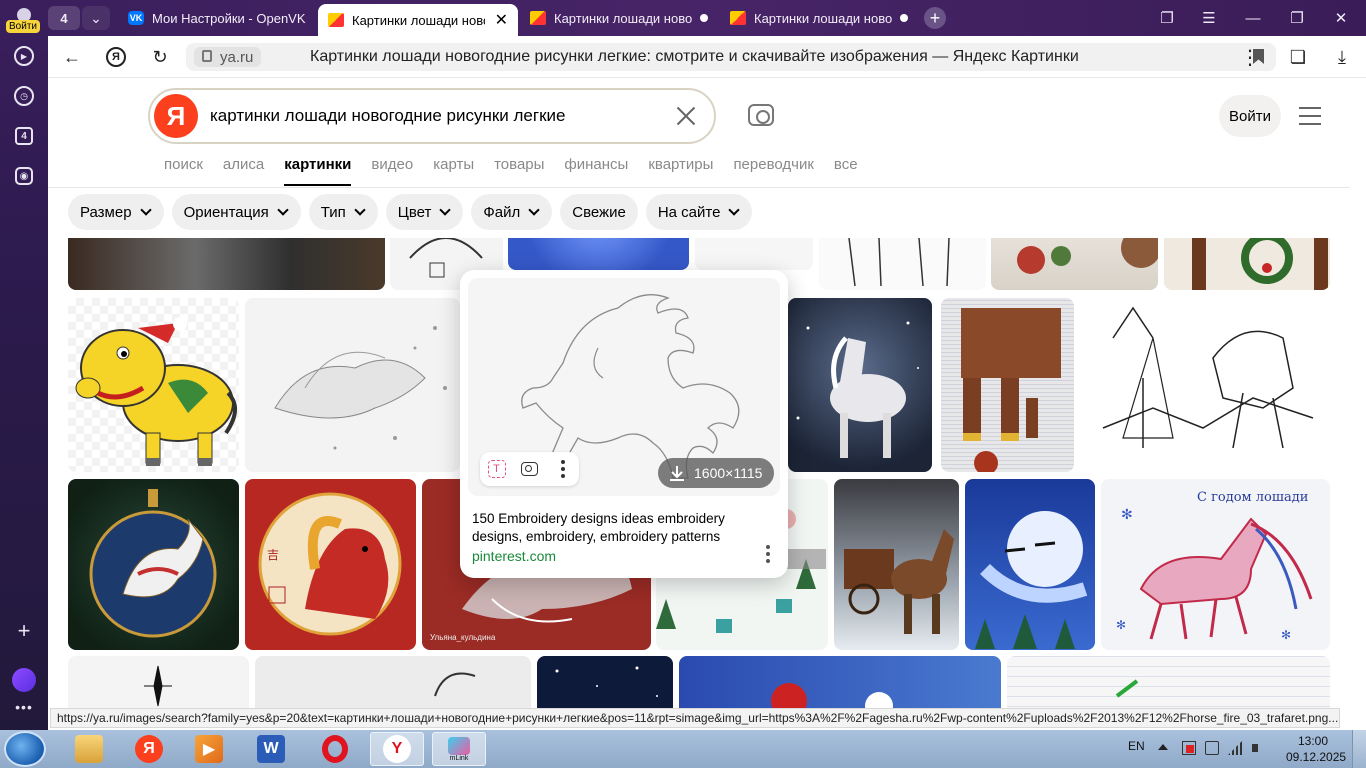 This screenshot has height=768, width=1366. Describe the element at coordinates (773, 171) in the screenshot. I see `tab-translator: переводчик` at that location.